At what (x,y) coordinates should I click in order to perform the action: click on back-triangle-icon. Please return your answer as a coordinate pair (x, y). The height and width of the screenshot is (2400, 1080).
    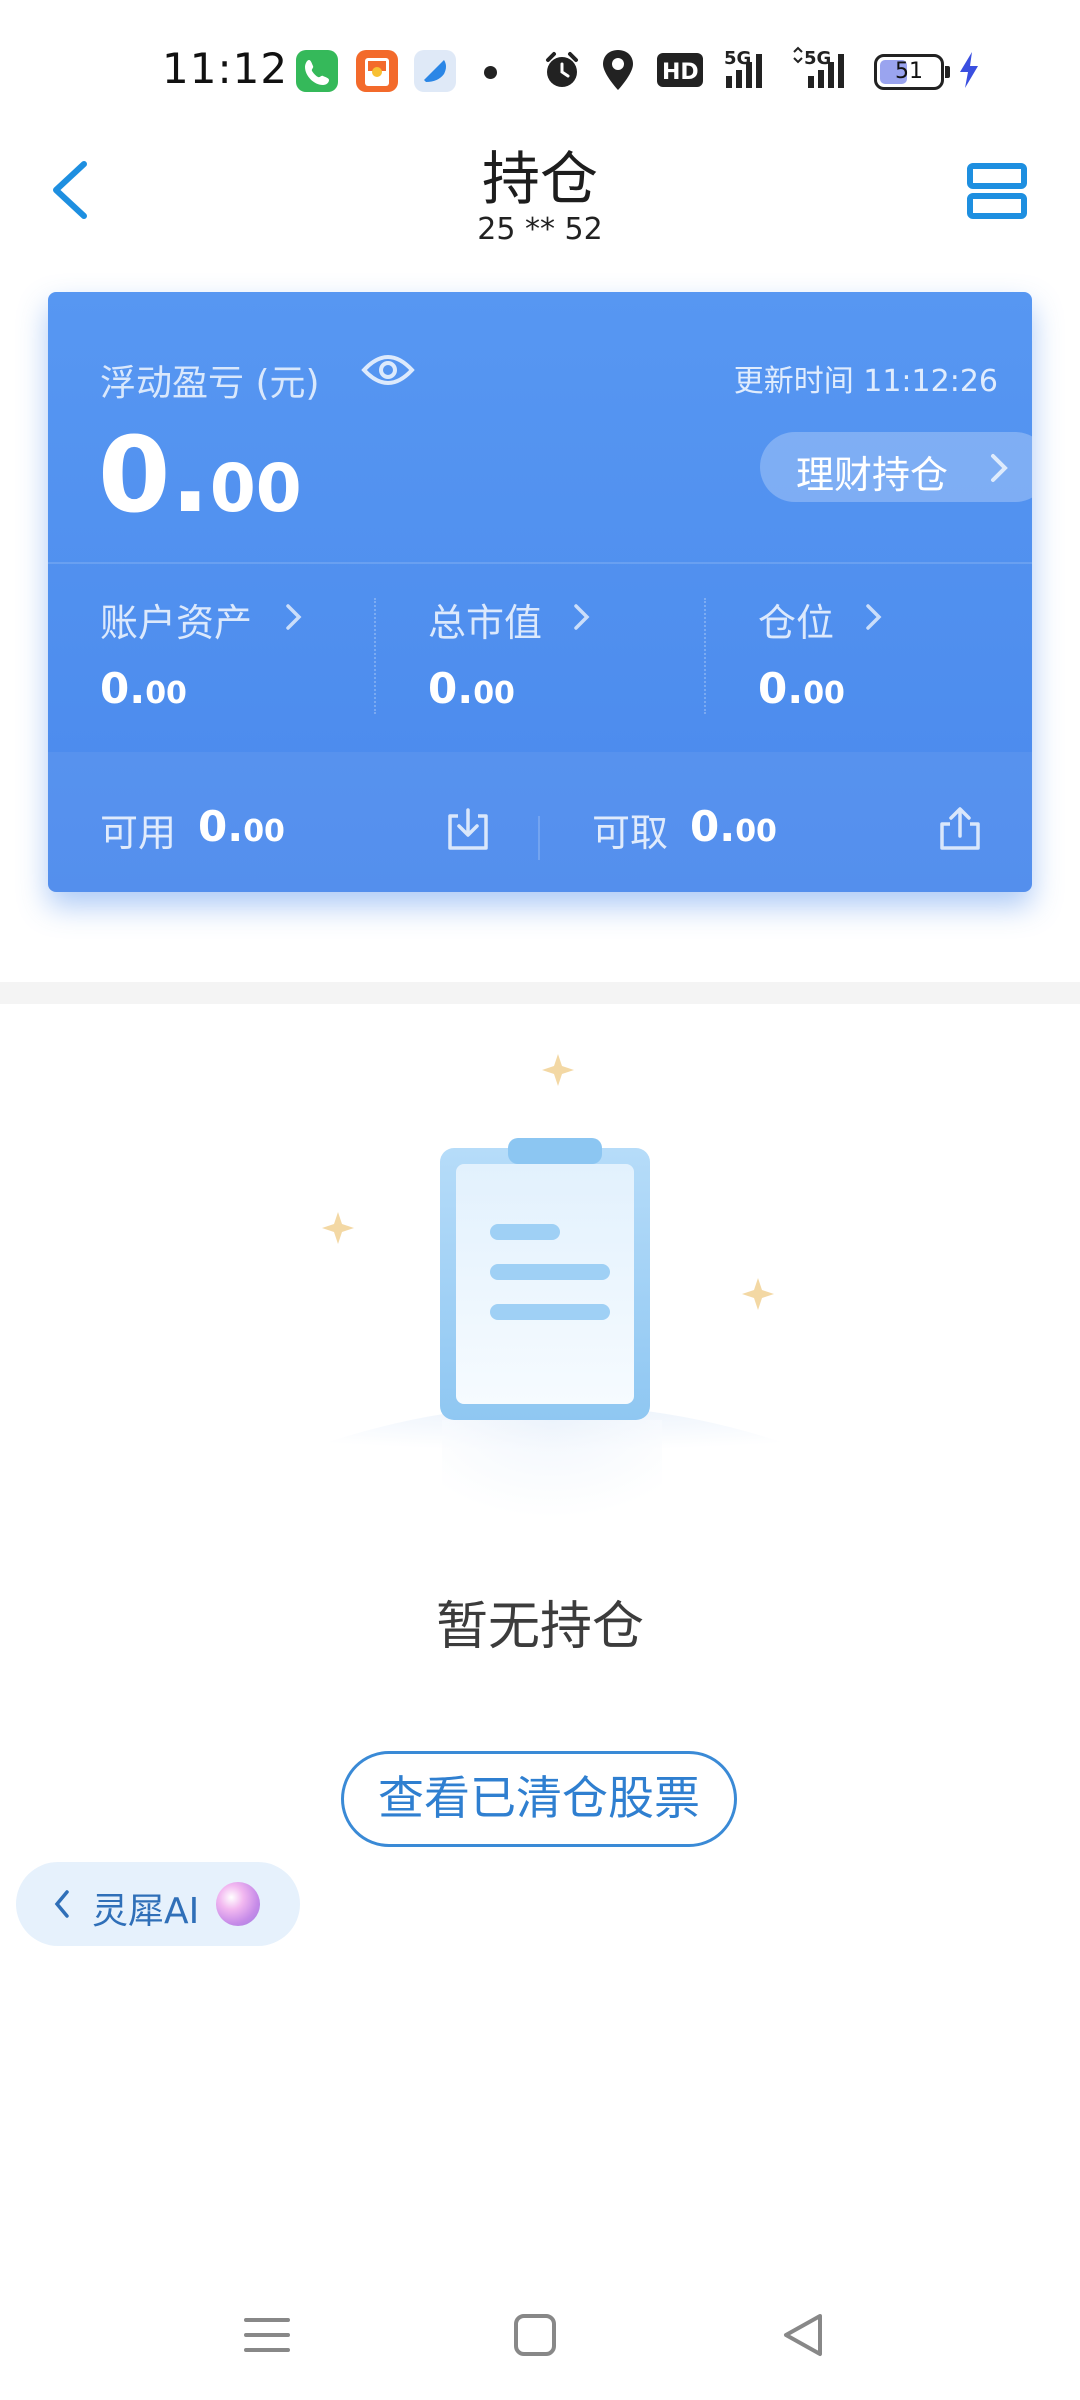
    Looking at the image, I should click on (803, 2335).